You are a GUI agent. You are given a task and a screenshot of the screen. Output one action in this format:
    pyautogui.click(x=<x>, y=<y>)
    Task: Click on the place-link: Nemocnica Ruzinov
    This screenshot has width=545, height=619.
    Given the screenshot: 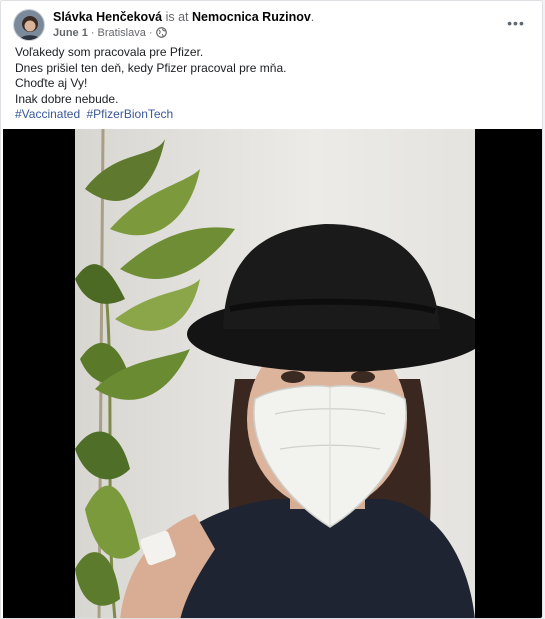 What is the action you would take?
    pyautogui.click(x=251, y=17)
    